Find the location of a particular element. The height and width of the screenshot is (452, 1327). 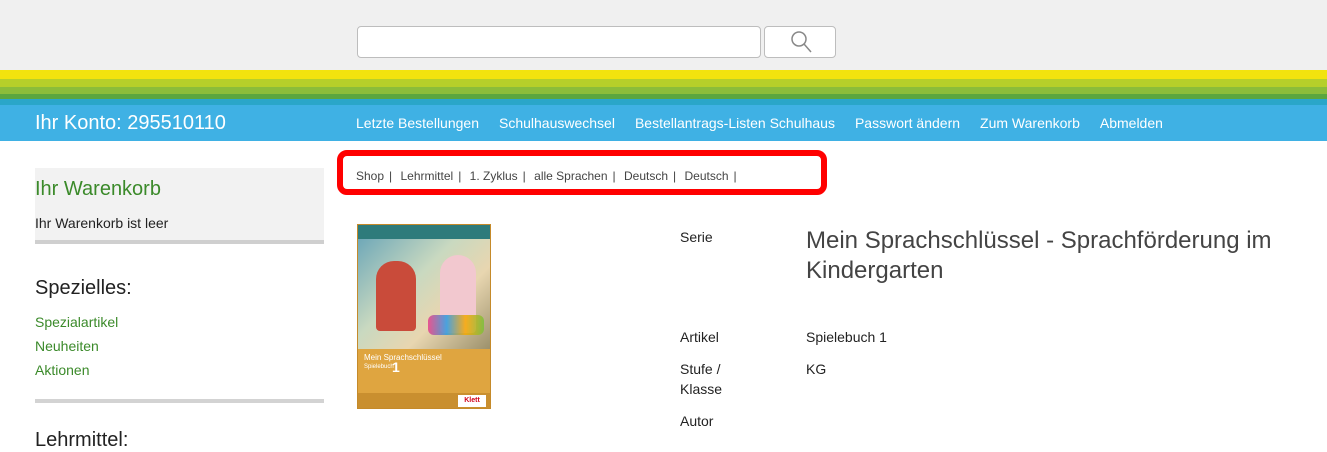

series-label: Serie is located at coordinates (696, 237).